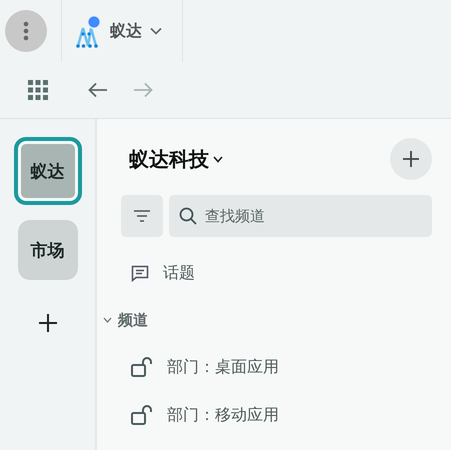 The height and width of the screenshot is (450, 451). I want to click on back-arrow-icon, so click(98, 90).